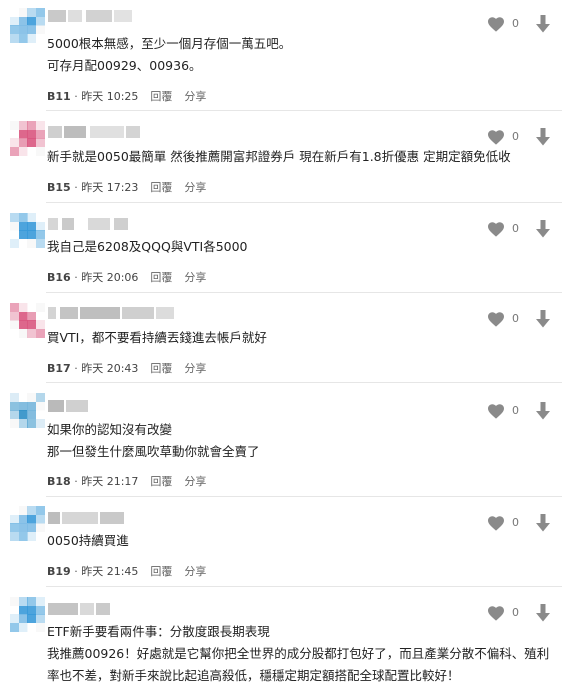 The height and width of the screenshot is (697, 574). I want to click on comment-line: 那一但發生什麼風吹草動你就會全賣了, so click(153, 451).